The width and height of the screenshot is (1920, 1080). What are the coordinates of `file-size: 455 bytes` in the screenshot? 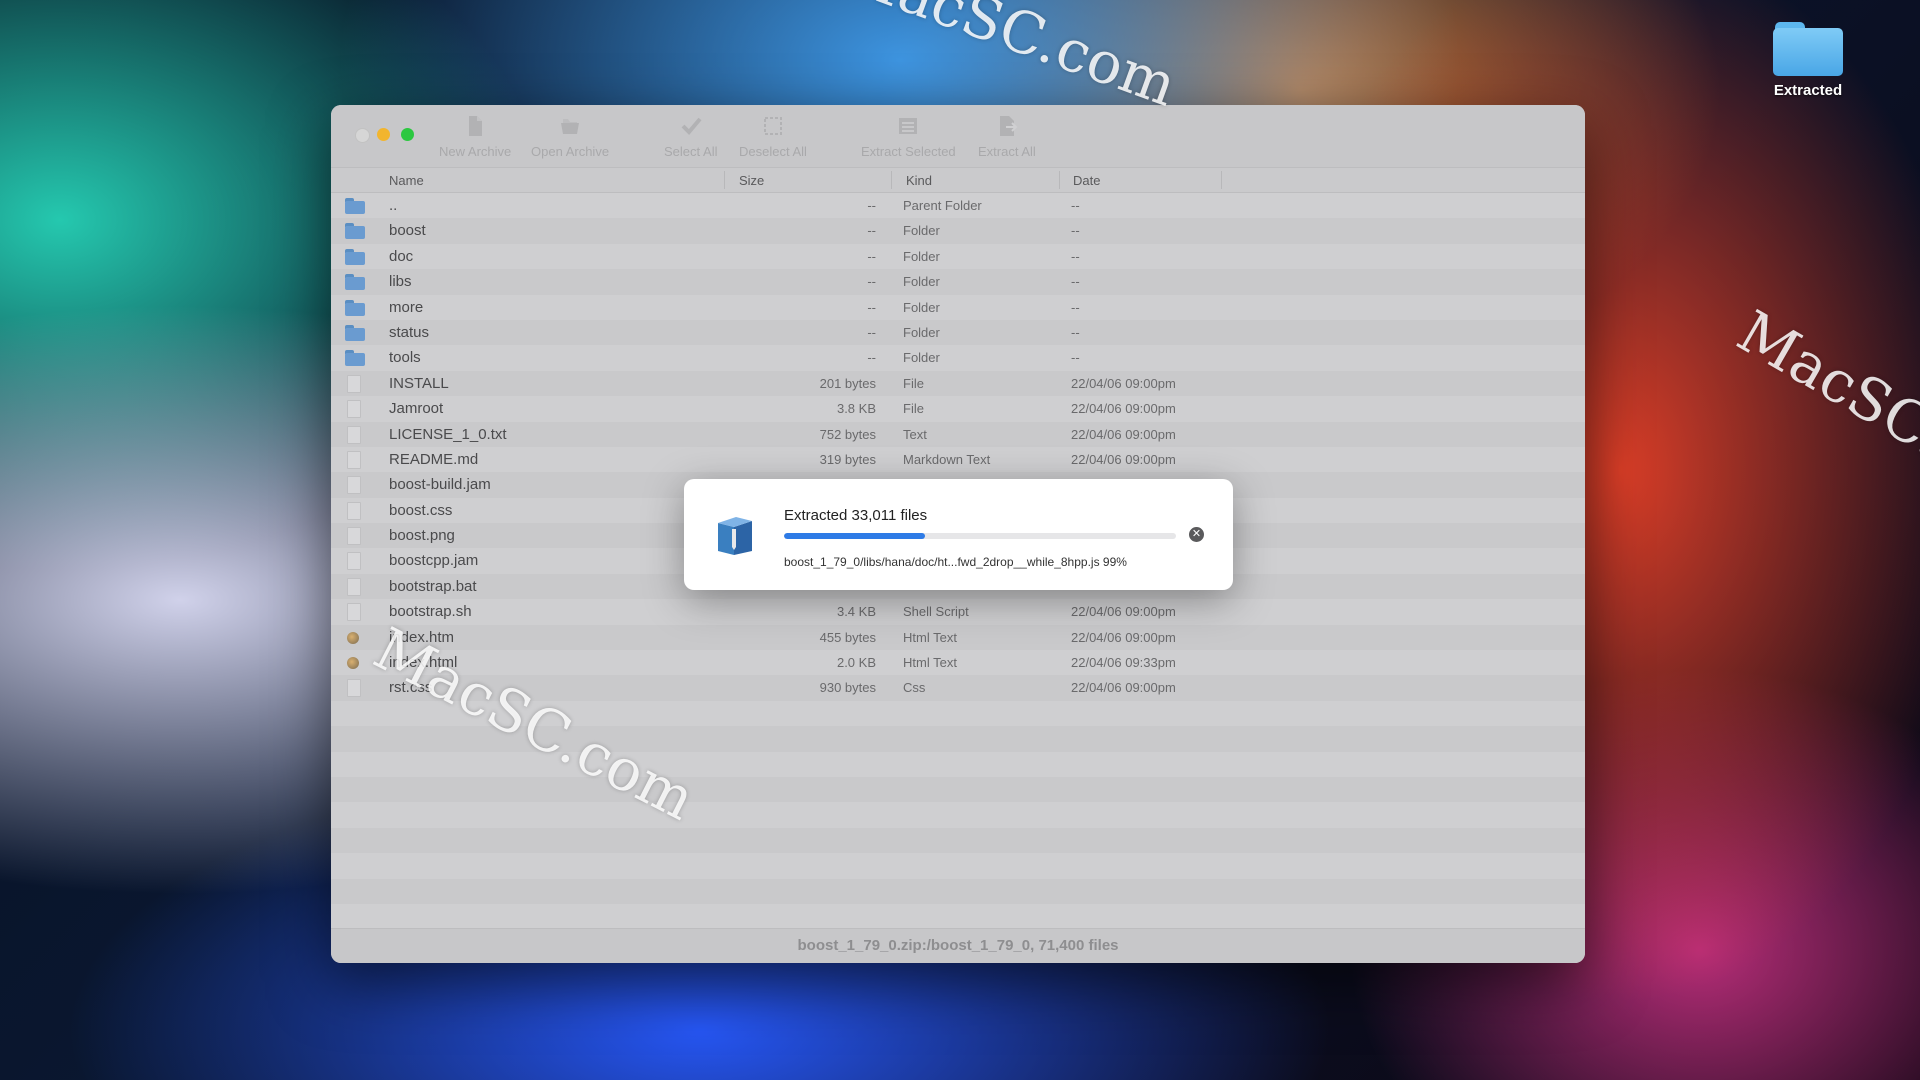 It's located at (847, 637).